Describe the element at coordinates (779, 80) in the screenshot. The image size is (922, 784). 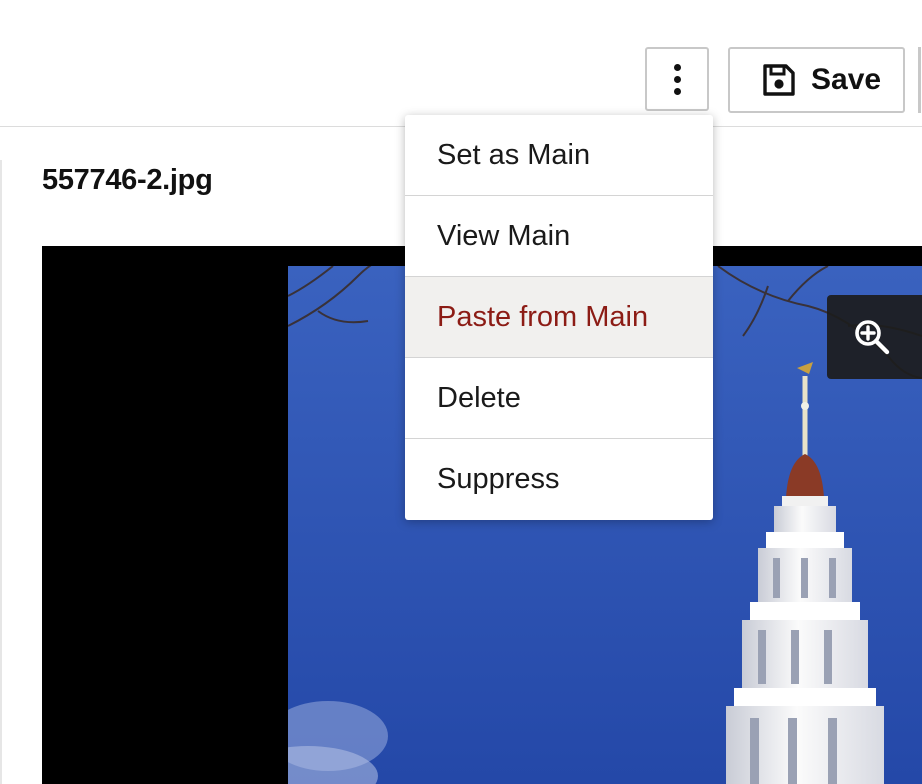
I see `floppy-disk-icon` at that location.